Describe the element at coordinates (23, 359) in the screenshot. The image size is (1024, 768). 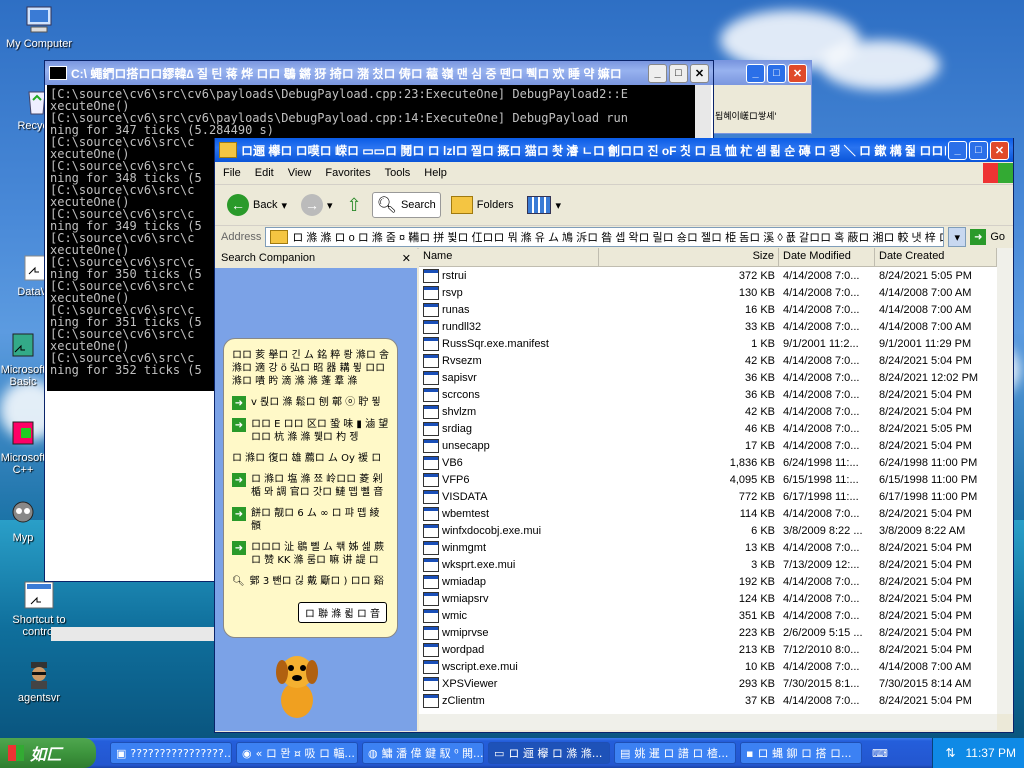
I see `desktop-icon-microsoft-basic: Microsoft Basic` at that location.